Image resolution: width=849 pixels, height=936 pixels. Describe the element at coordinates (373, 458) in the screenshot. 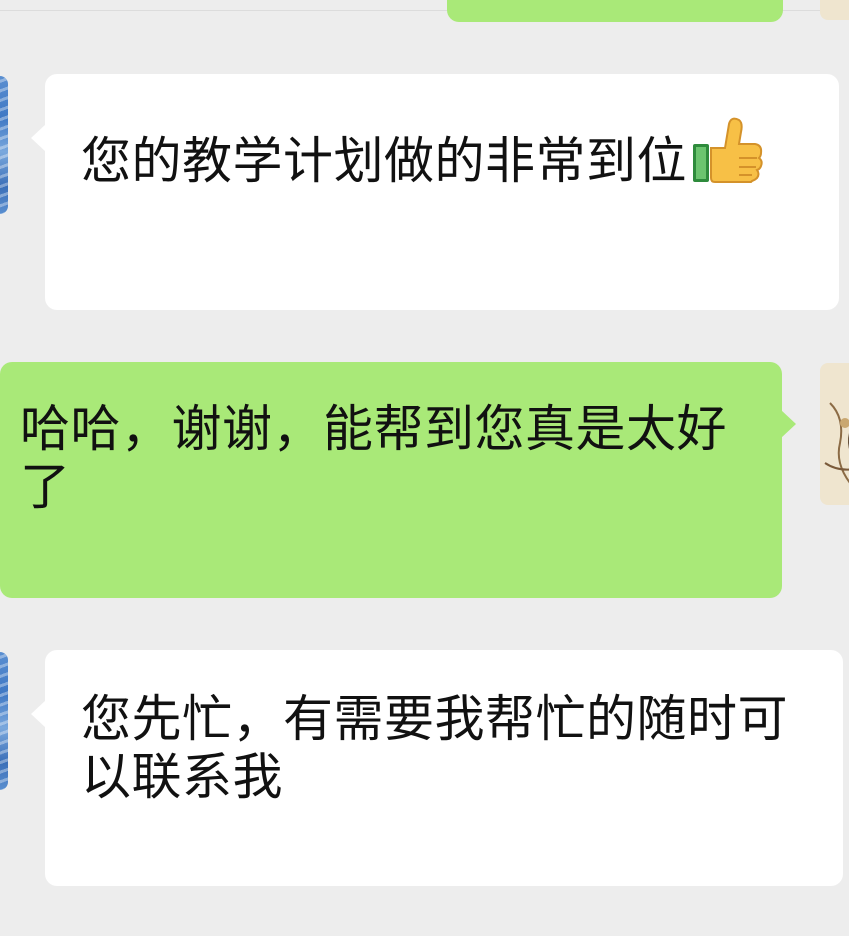

I see `message-text: 哈哈，谢谢，能帮到您真是太好了` at that location.